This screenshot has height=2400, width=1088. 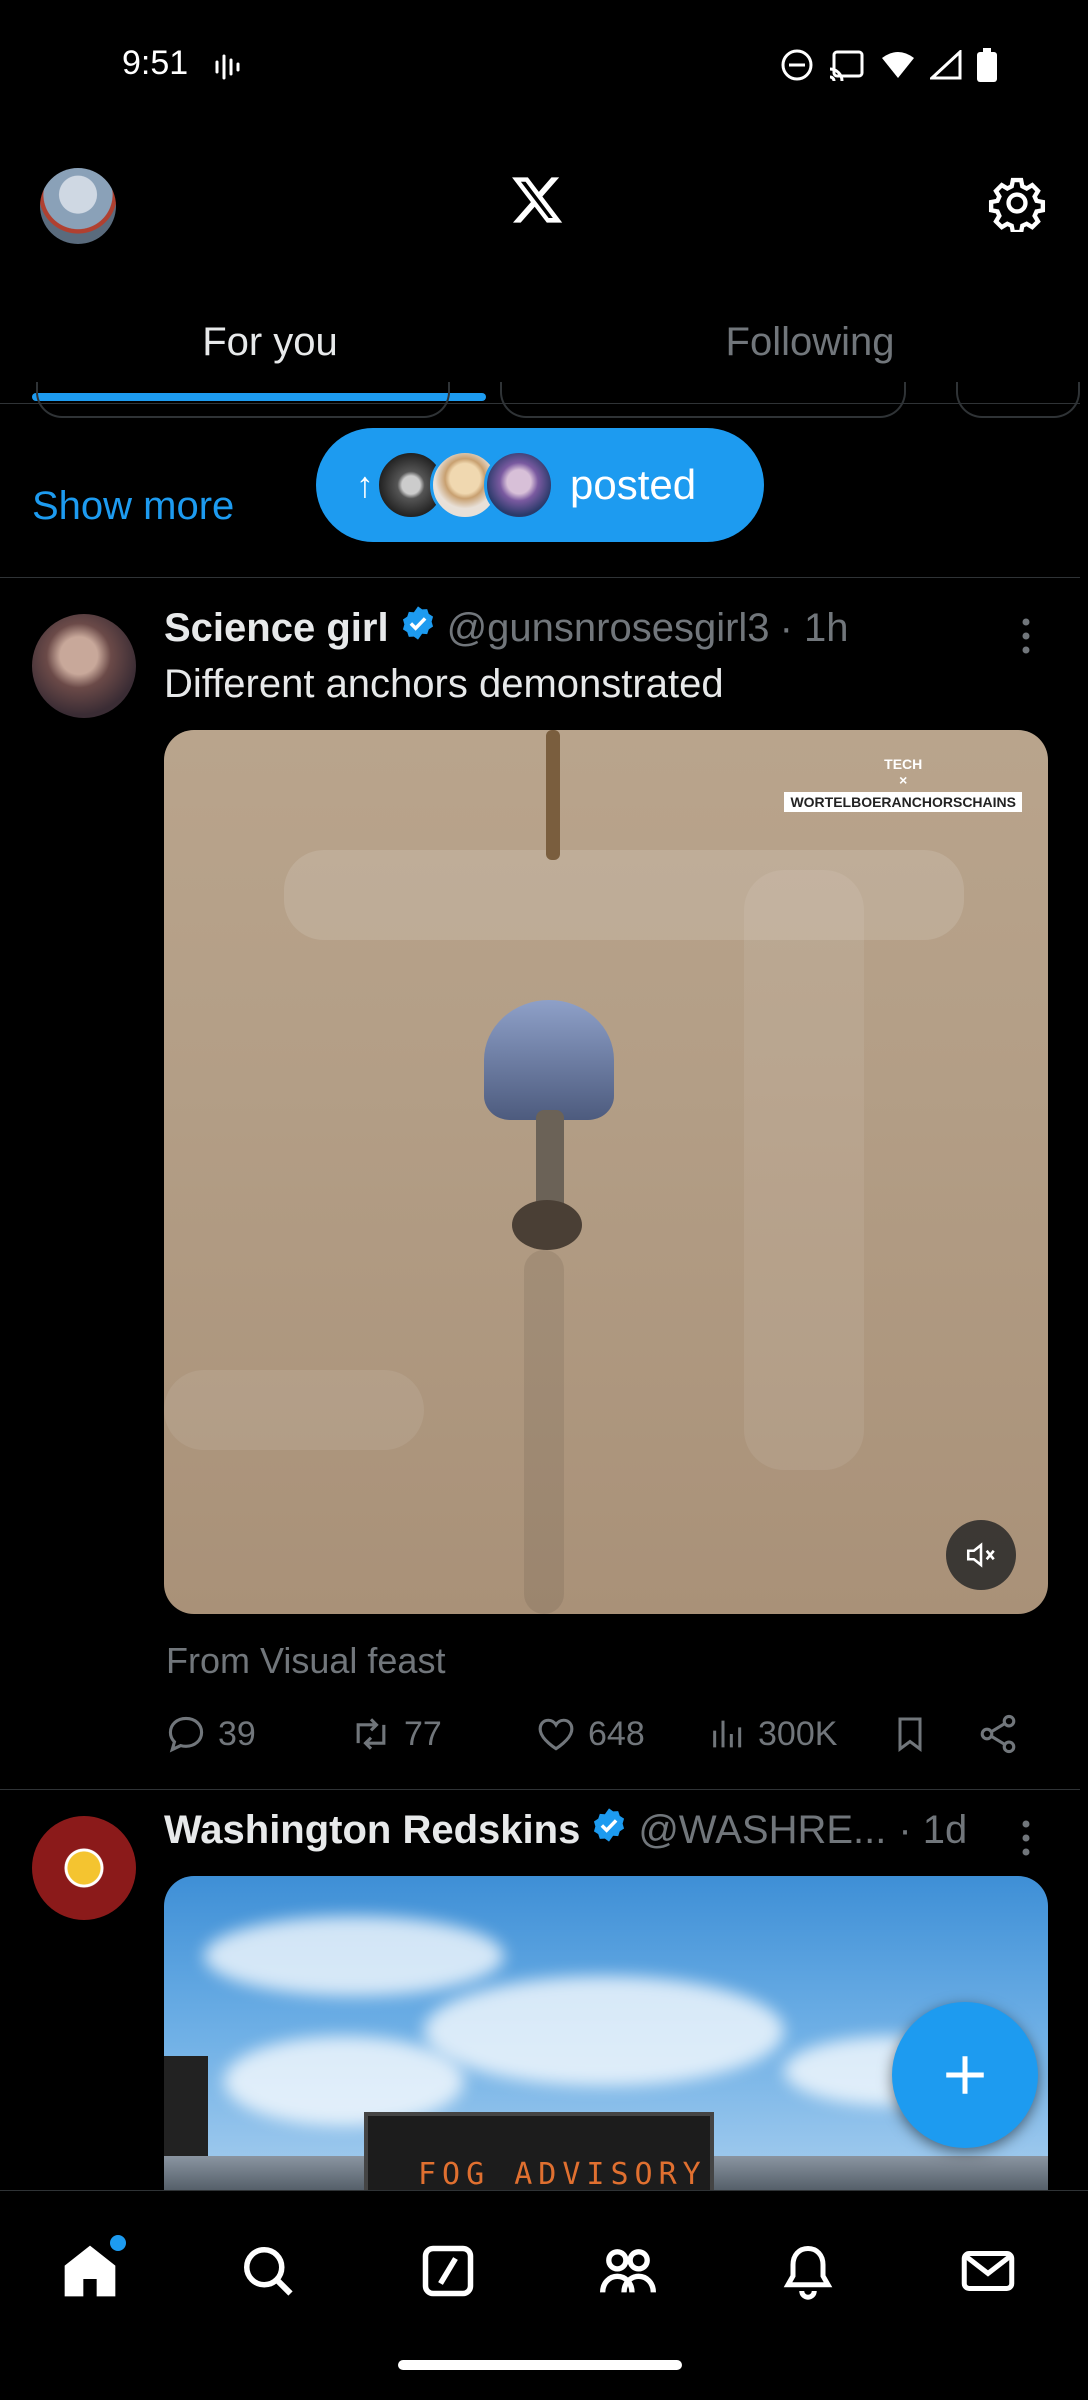 I want to click on views-button: 300K, so click(x=772, y=1734).